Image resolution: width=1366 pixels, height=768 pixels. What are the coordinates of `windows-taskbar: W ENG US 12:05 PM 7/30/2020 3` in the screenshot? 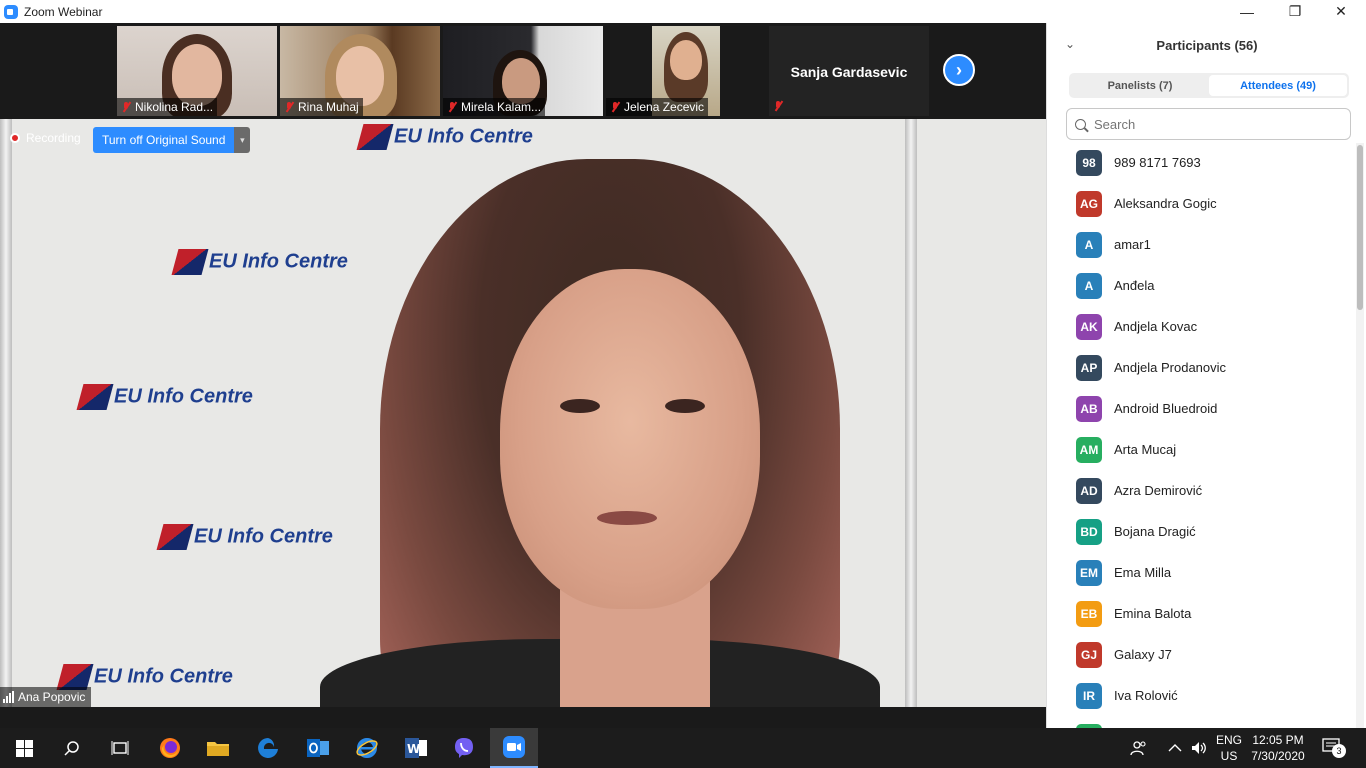 It's located at (683, 748).